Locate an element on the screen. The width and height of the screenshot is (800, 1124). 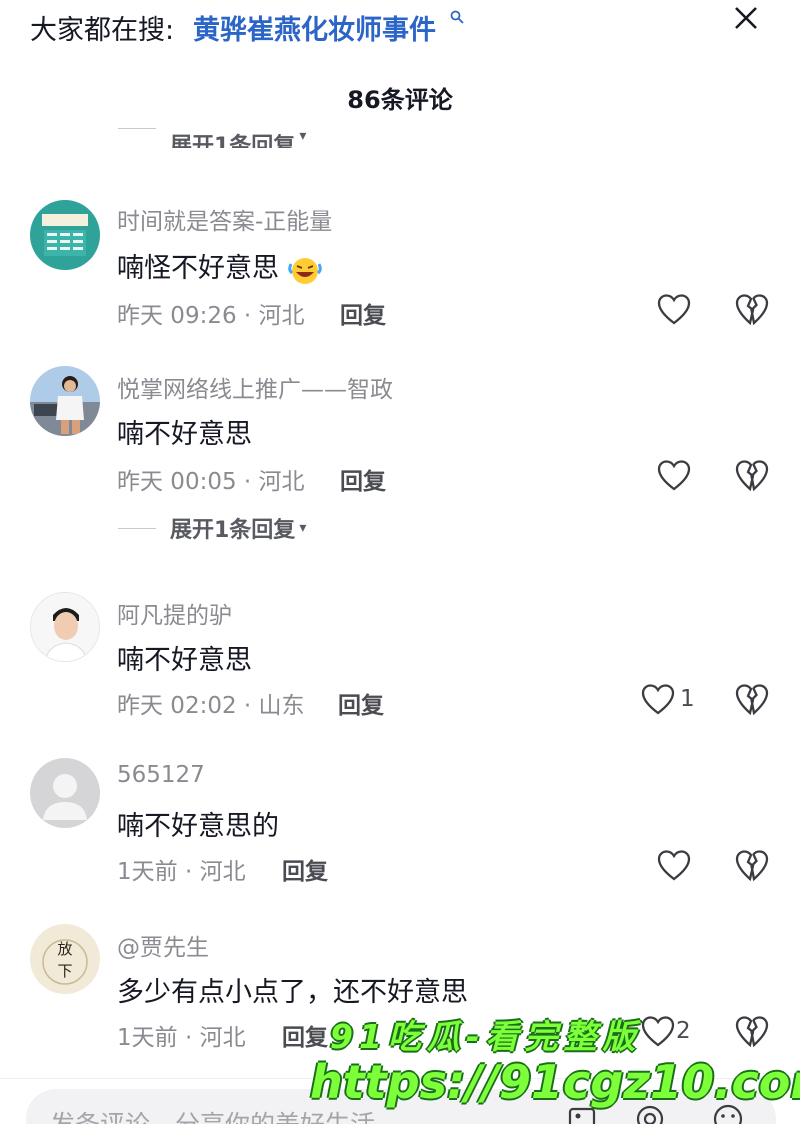
comments-count-title: 86条评论 is located at coordinates (400, 100).